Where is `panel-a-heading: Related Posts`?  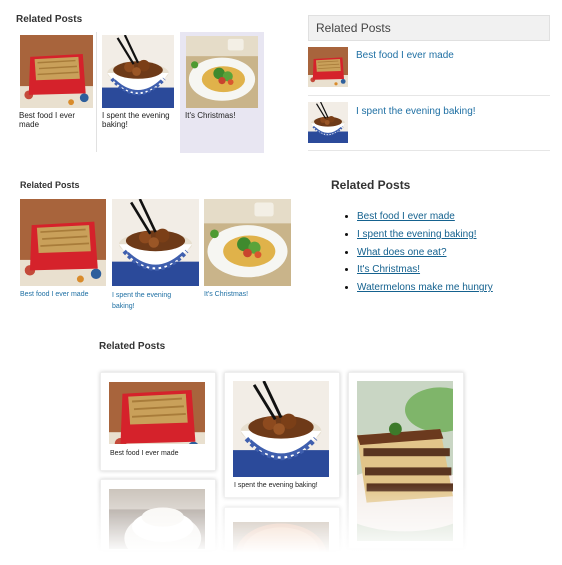
panel-a-heading: Related Posts is located at coordinates (49, 19).